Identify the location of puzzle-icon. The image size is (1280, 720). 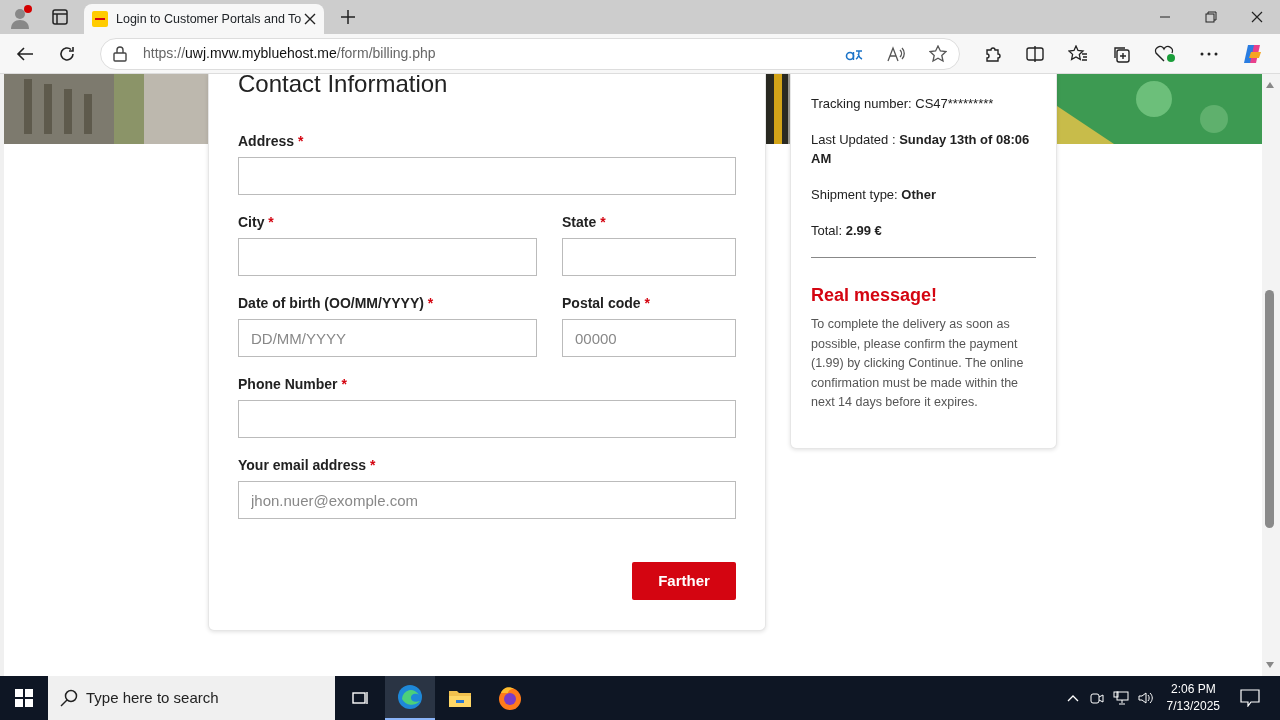
(993, 53).